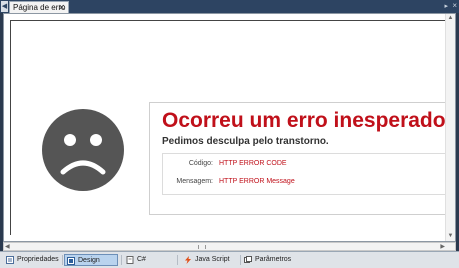 This screenshot has width=459, height=268. What do you see at coordinates (446, 6) in the screenshot?
I see `tab-list-dropdown-icon: ▸` at bounding box center [446, 6].